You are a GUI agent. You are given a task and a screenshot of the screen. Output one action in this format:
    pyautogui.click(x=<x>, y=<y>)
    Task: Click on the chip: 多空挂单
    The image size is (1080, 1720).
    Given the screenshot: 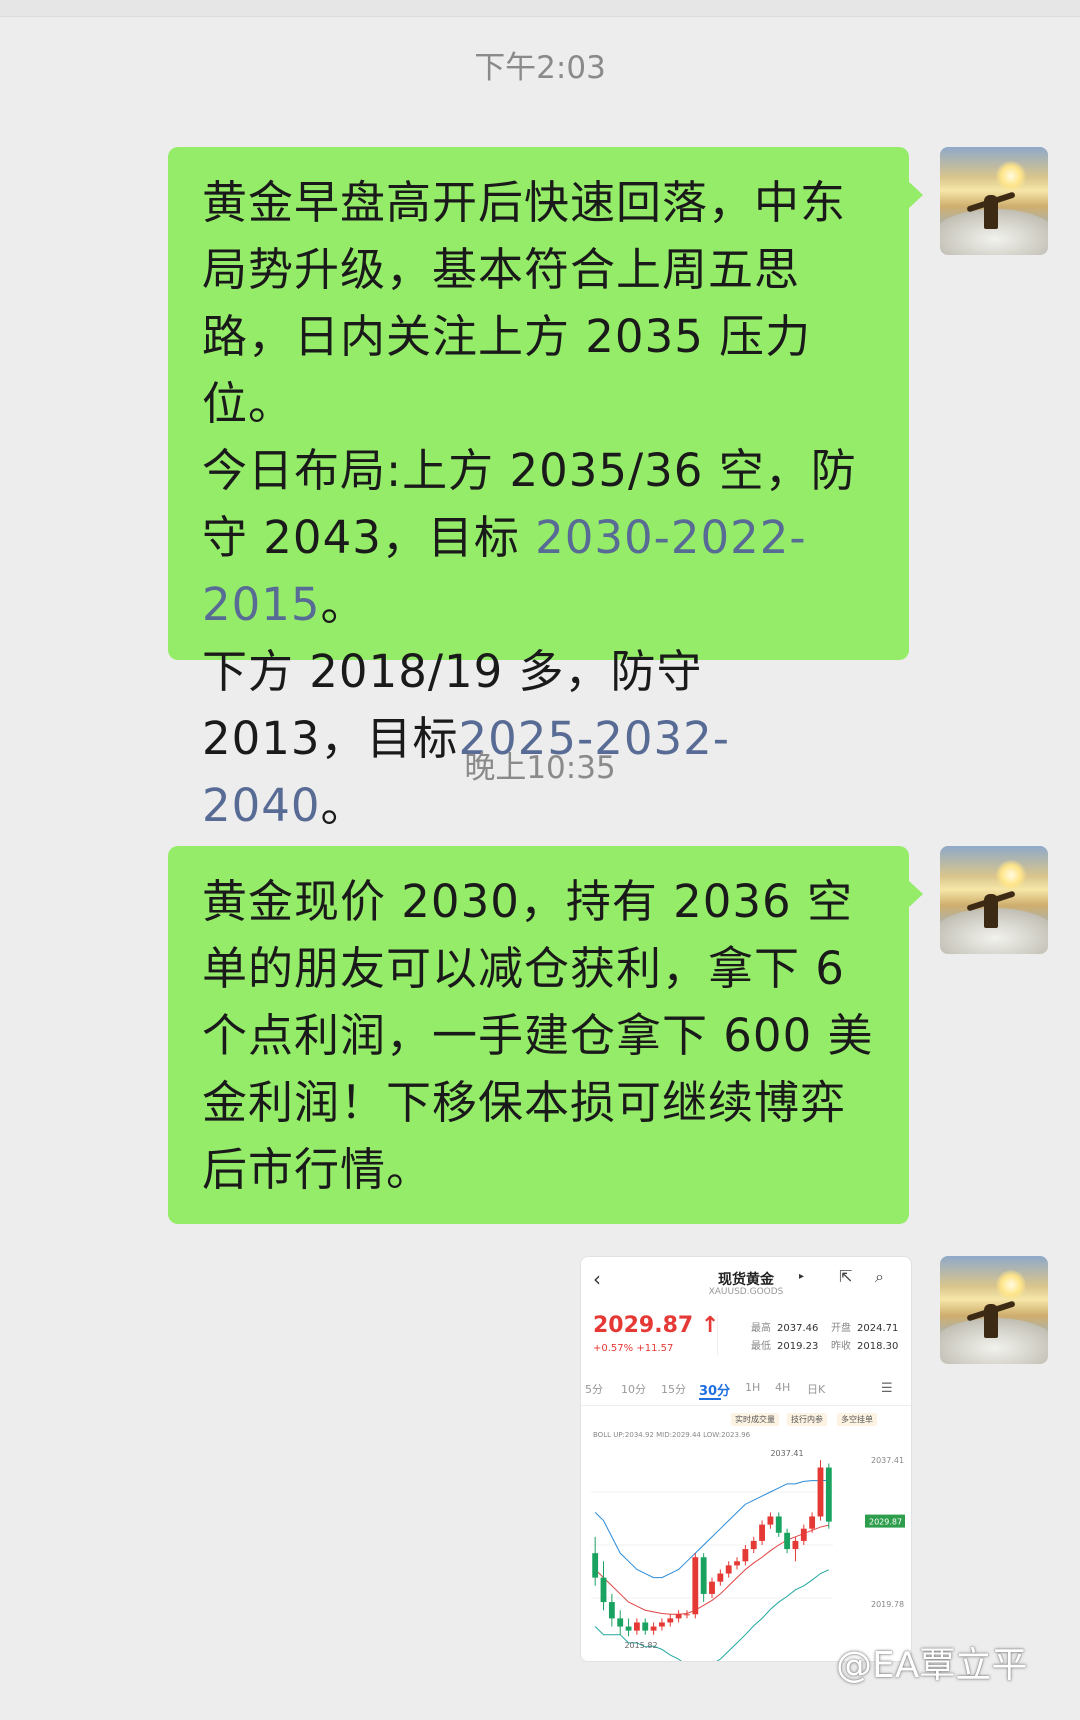 What is the action you would take?
    pyautogui.click(x=857, y=1419)
    